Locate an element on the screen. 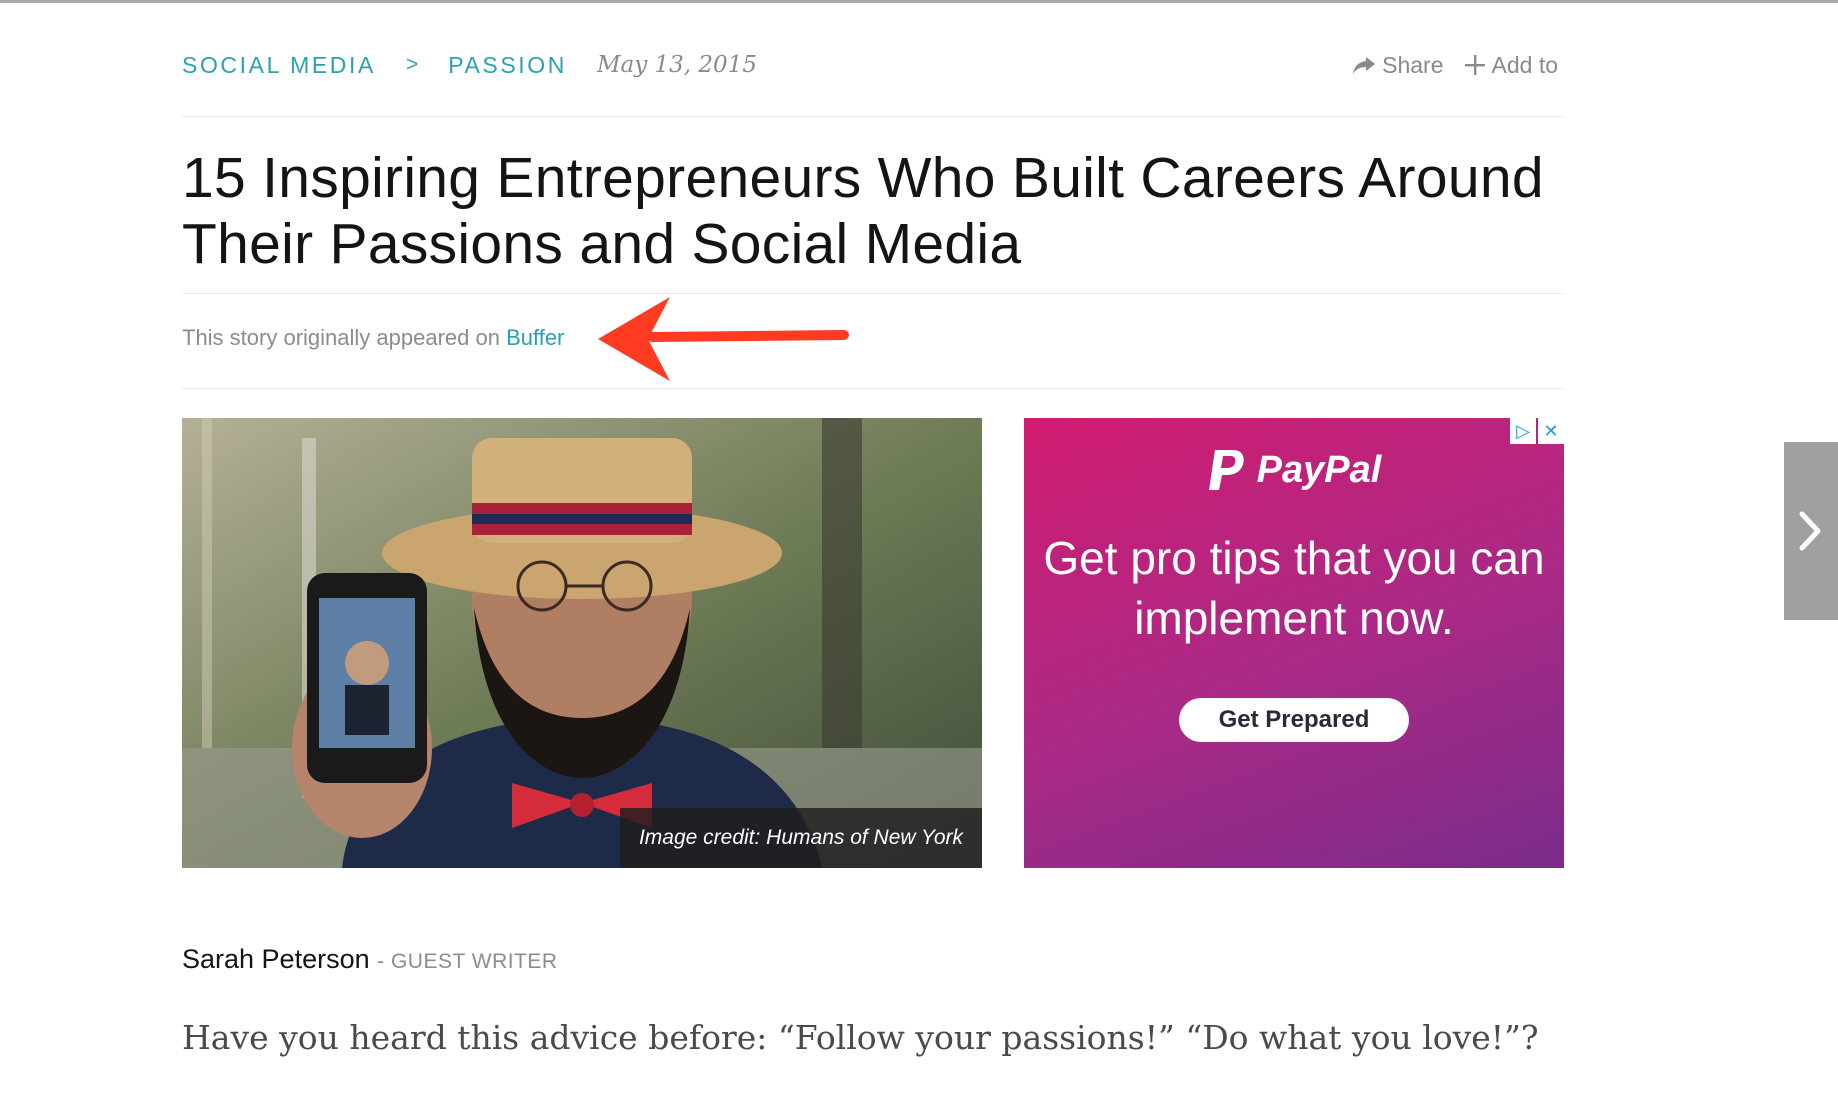 This screenshot has width=1838, height=1104. ad-brand-logo: PayPal is located at coordinates (1294, 470).